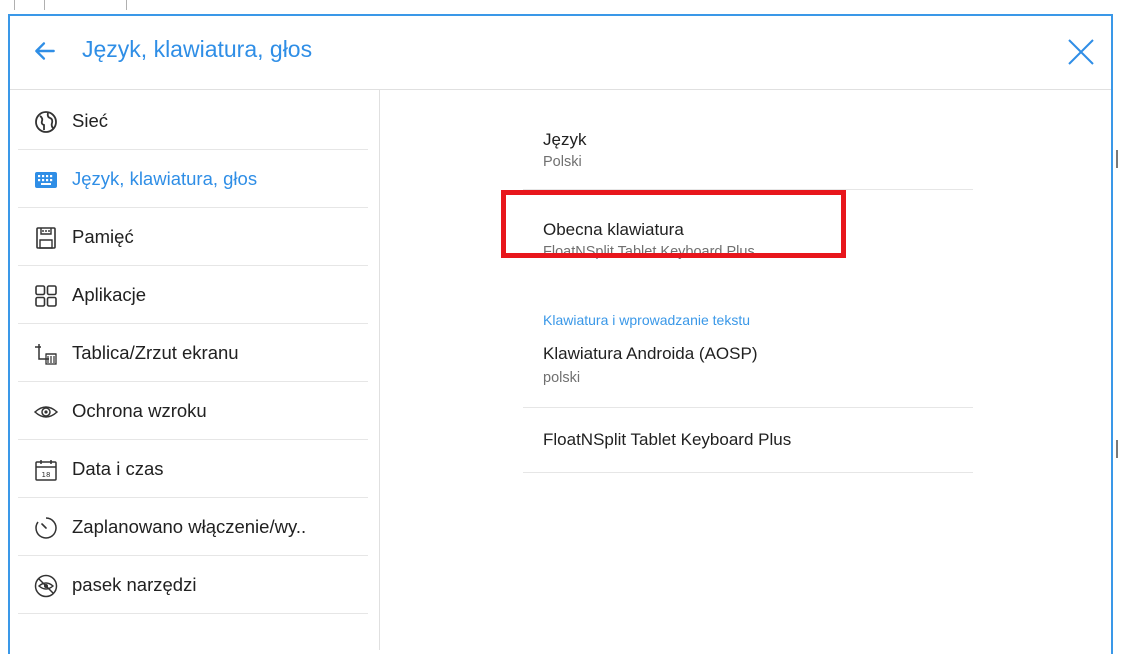 The image size is (1125, 672). I want to click on category-header: Klawiatura i wprowadzanie tekstu, so click(646, 320).